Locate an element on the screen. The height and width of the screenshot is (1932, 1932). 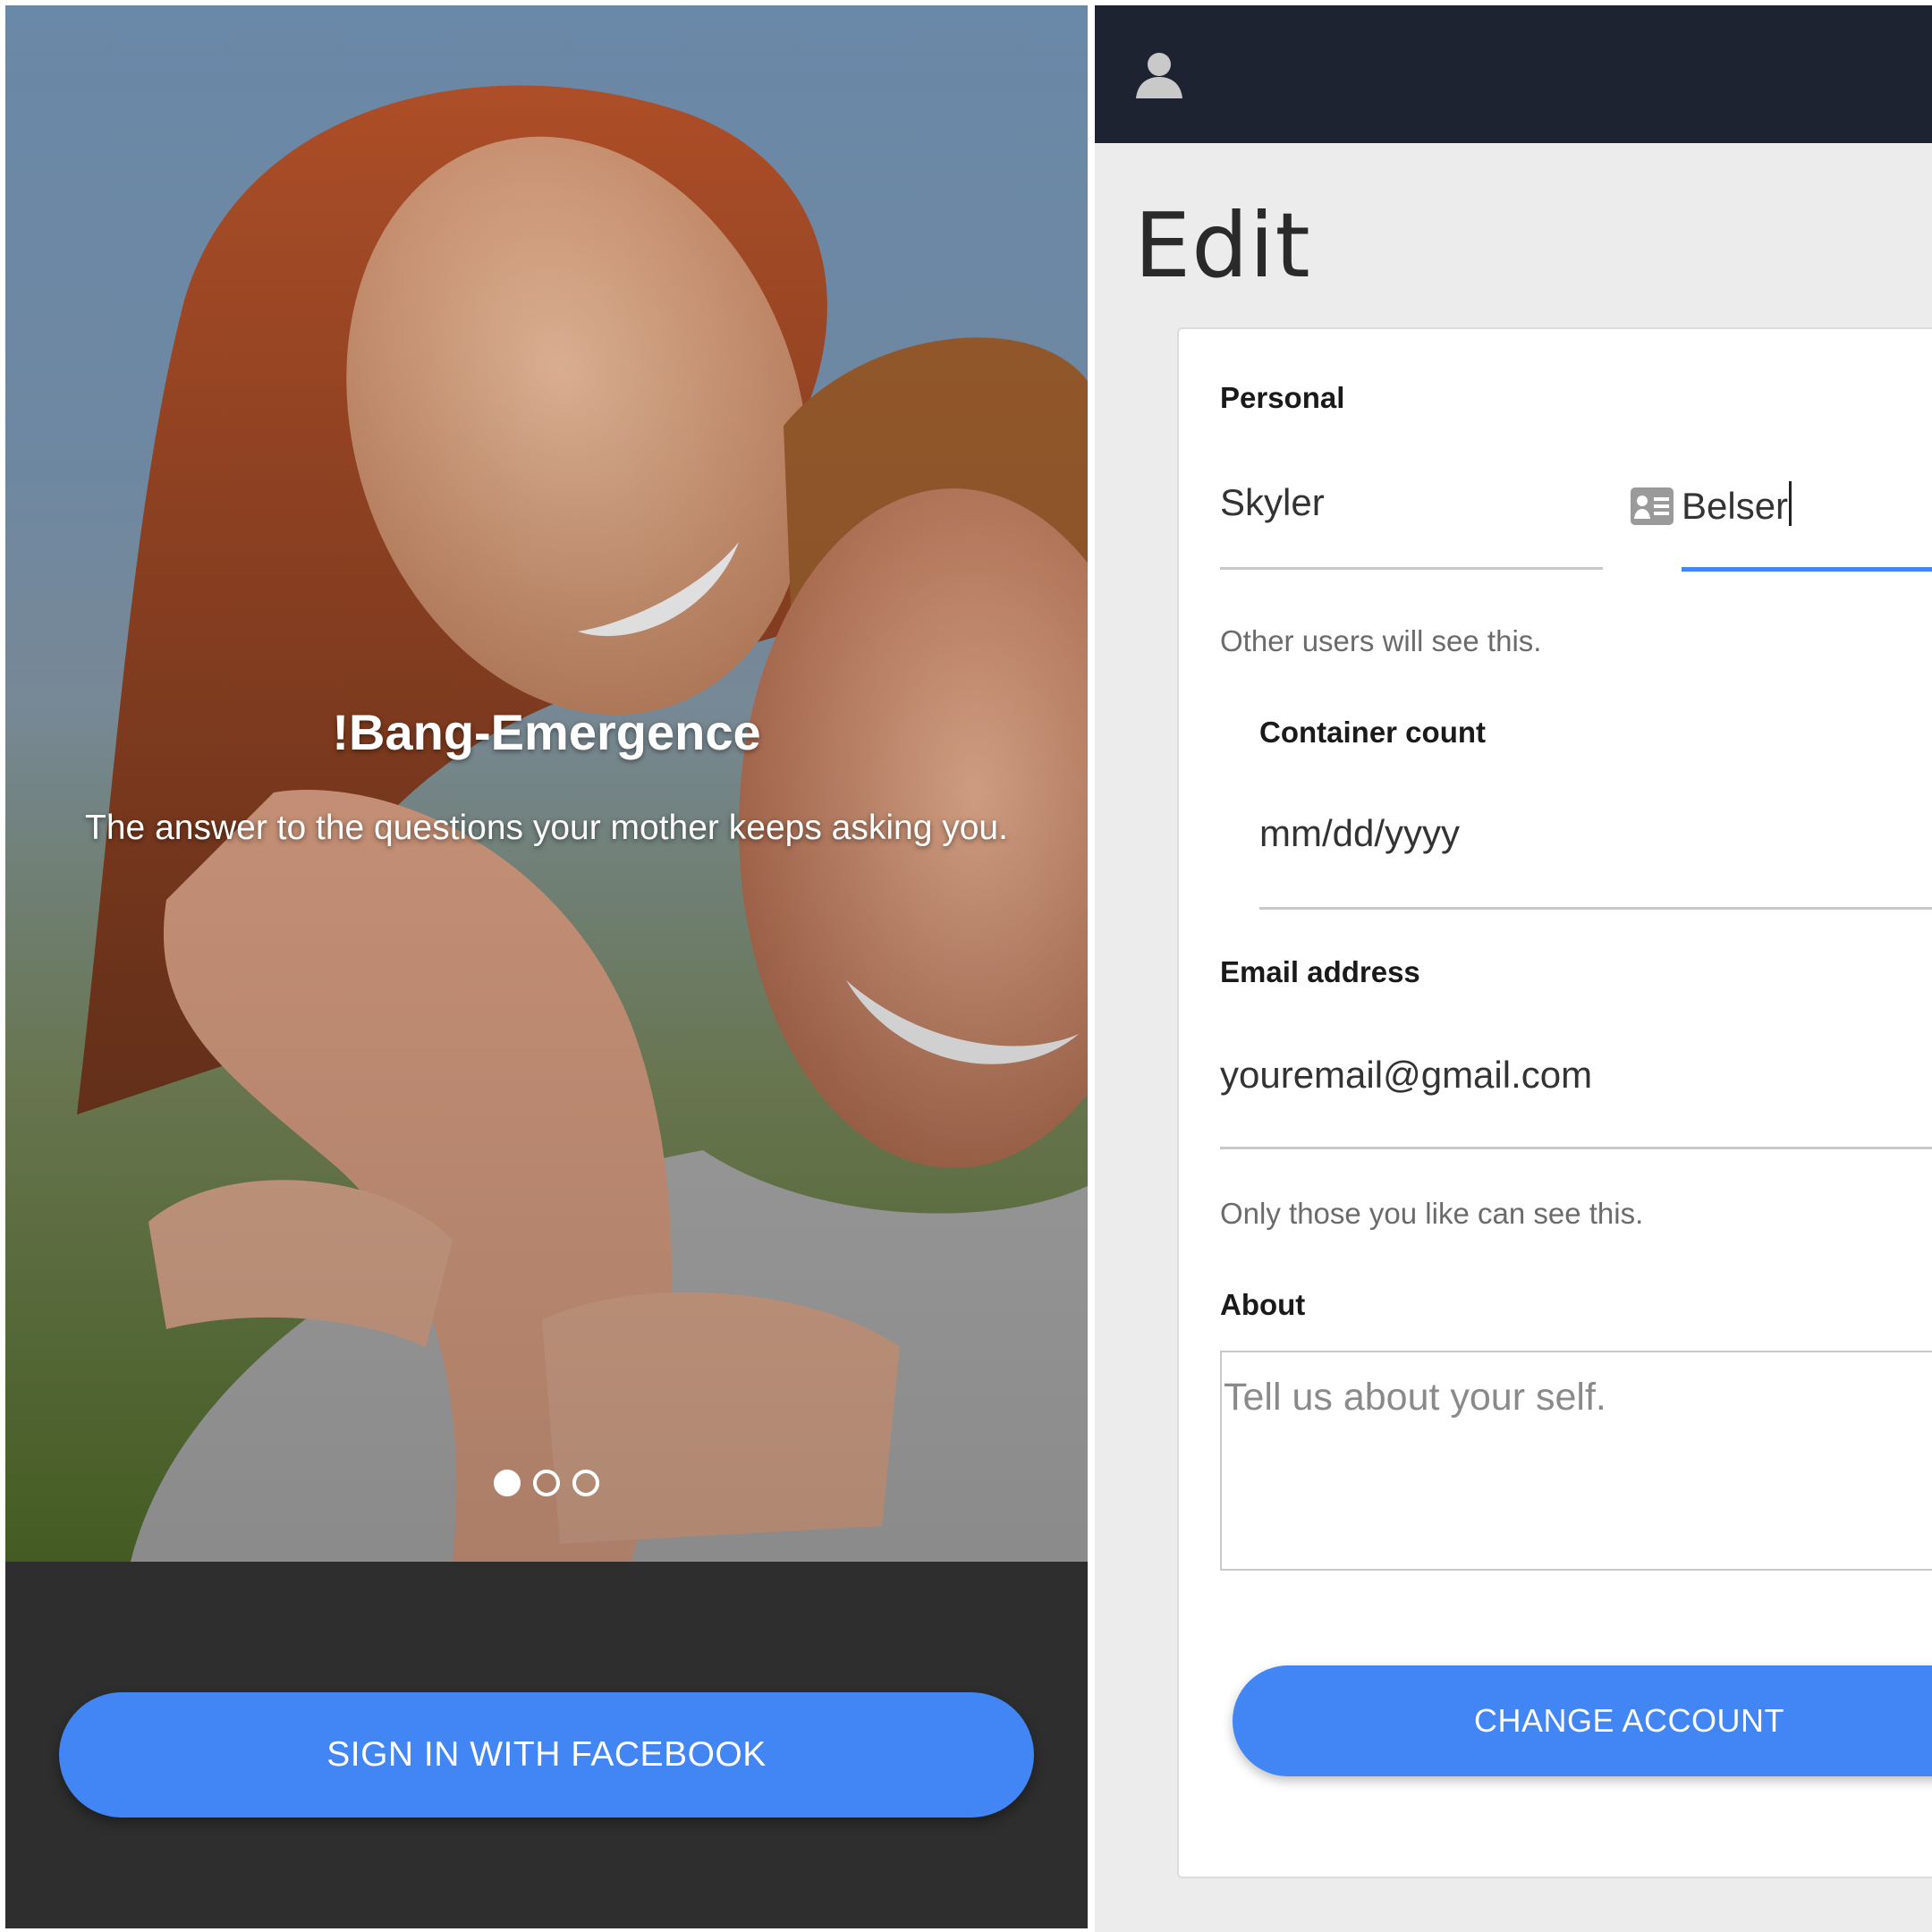
person-icon is located at coordinates (1159, 77).